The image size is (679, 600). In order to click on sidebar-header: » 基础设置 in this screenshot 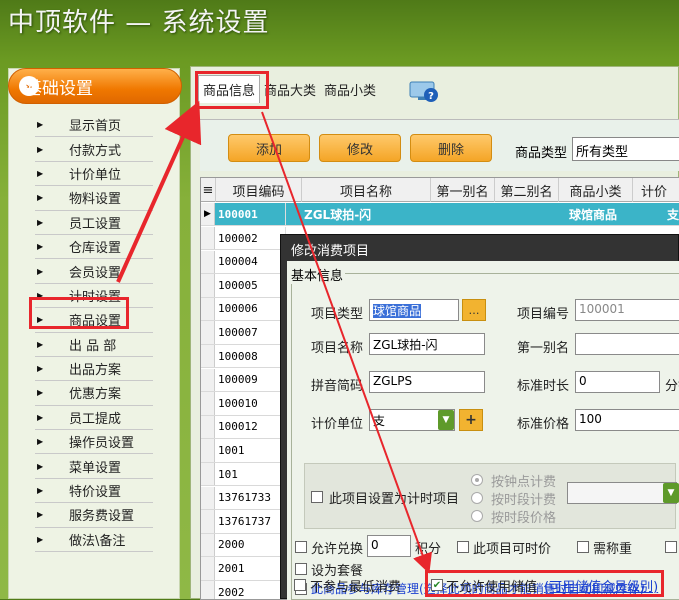, I will do `click(95, 86)`.